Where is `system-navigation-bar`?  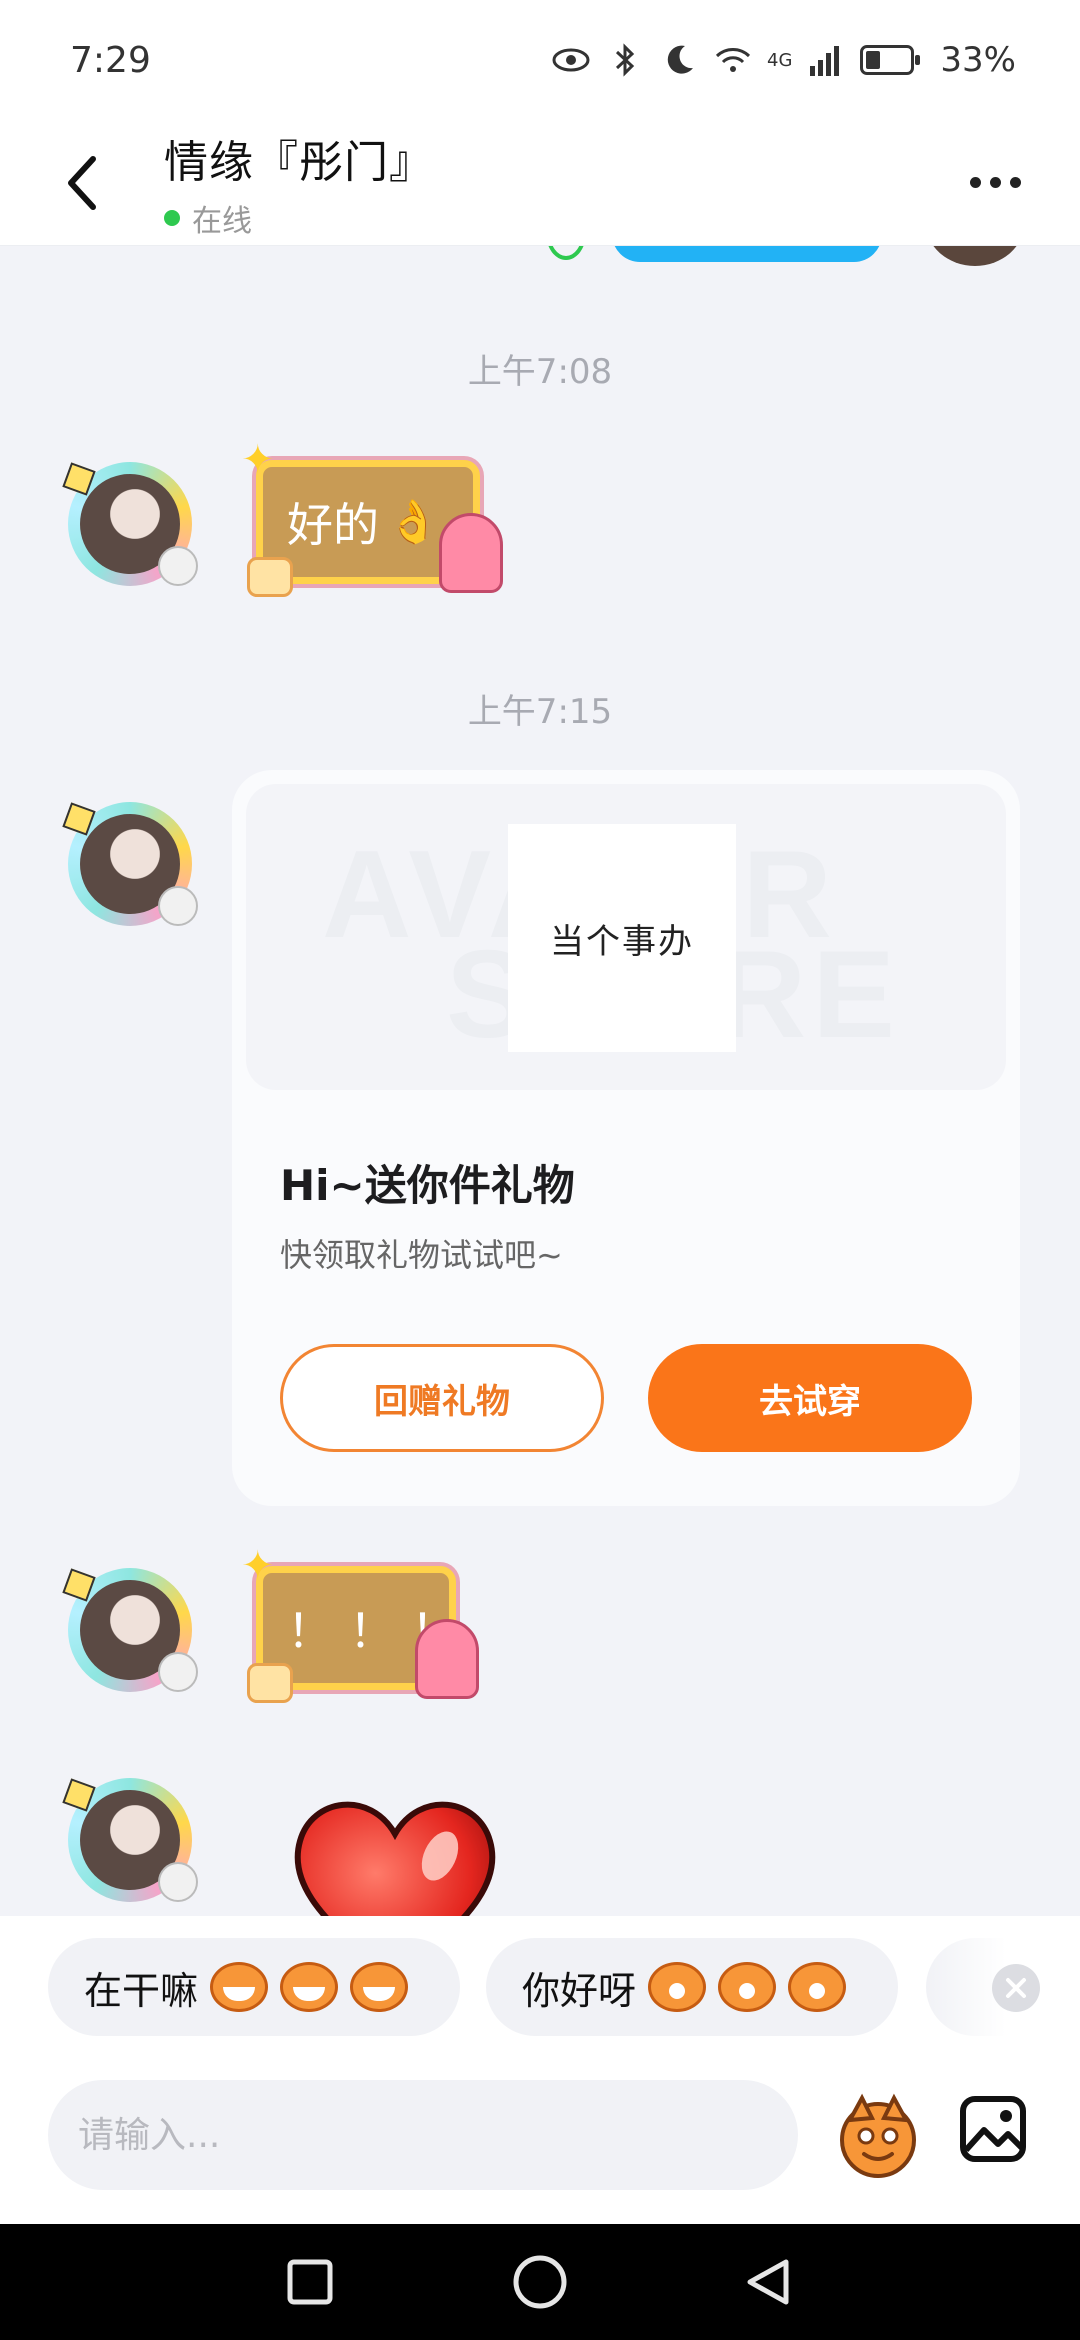
system-navigation-bar is located at coordinates (540, 2282).